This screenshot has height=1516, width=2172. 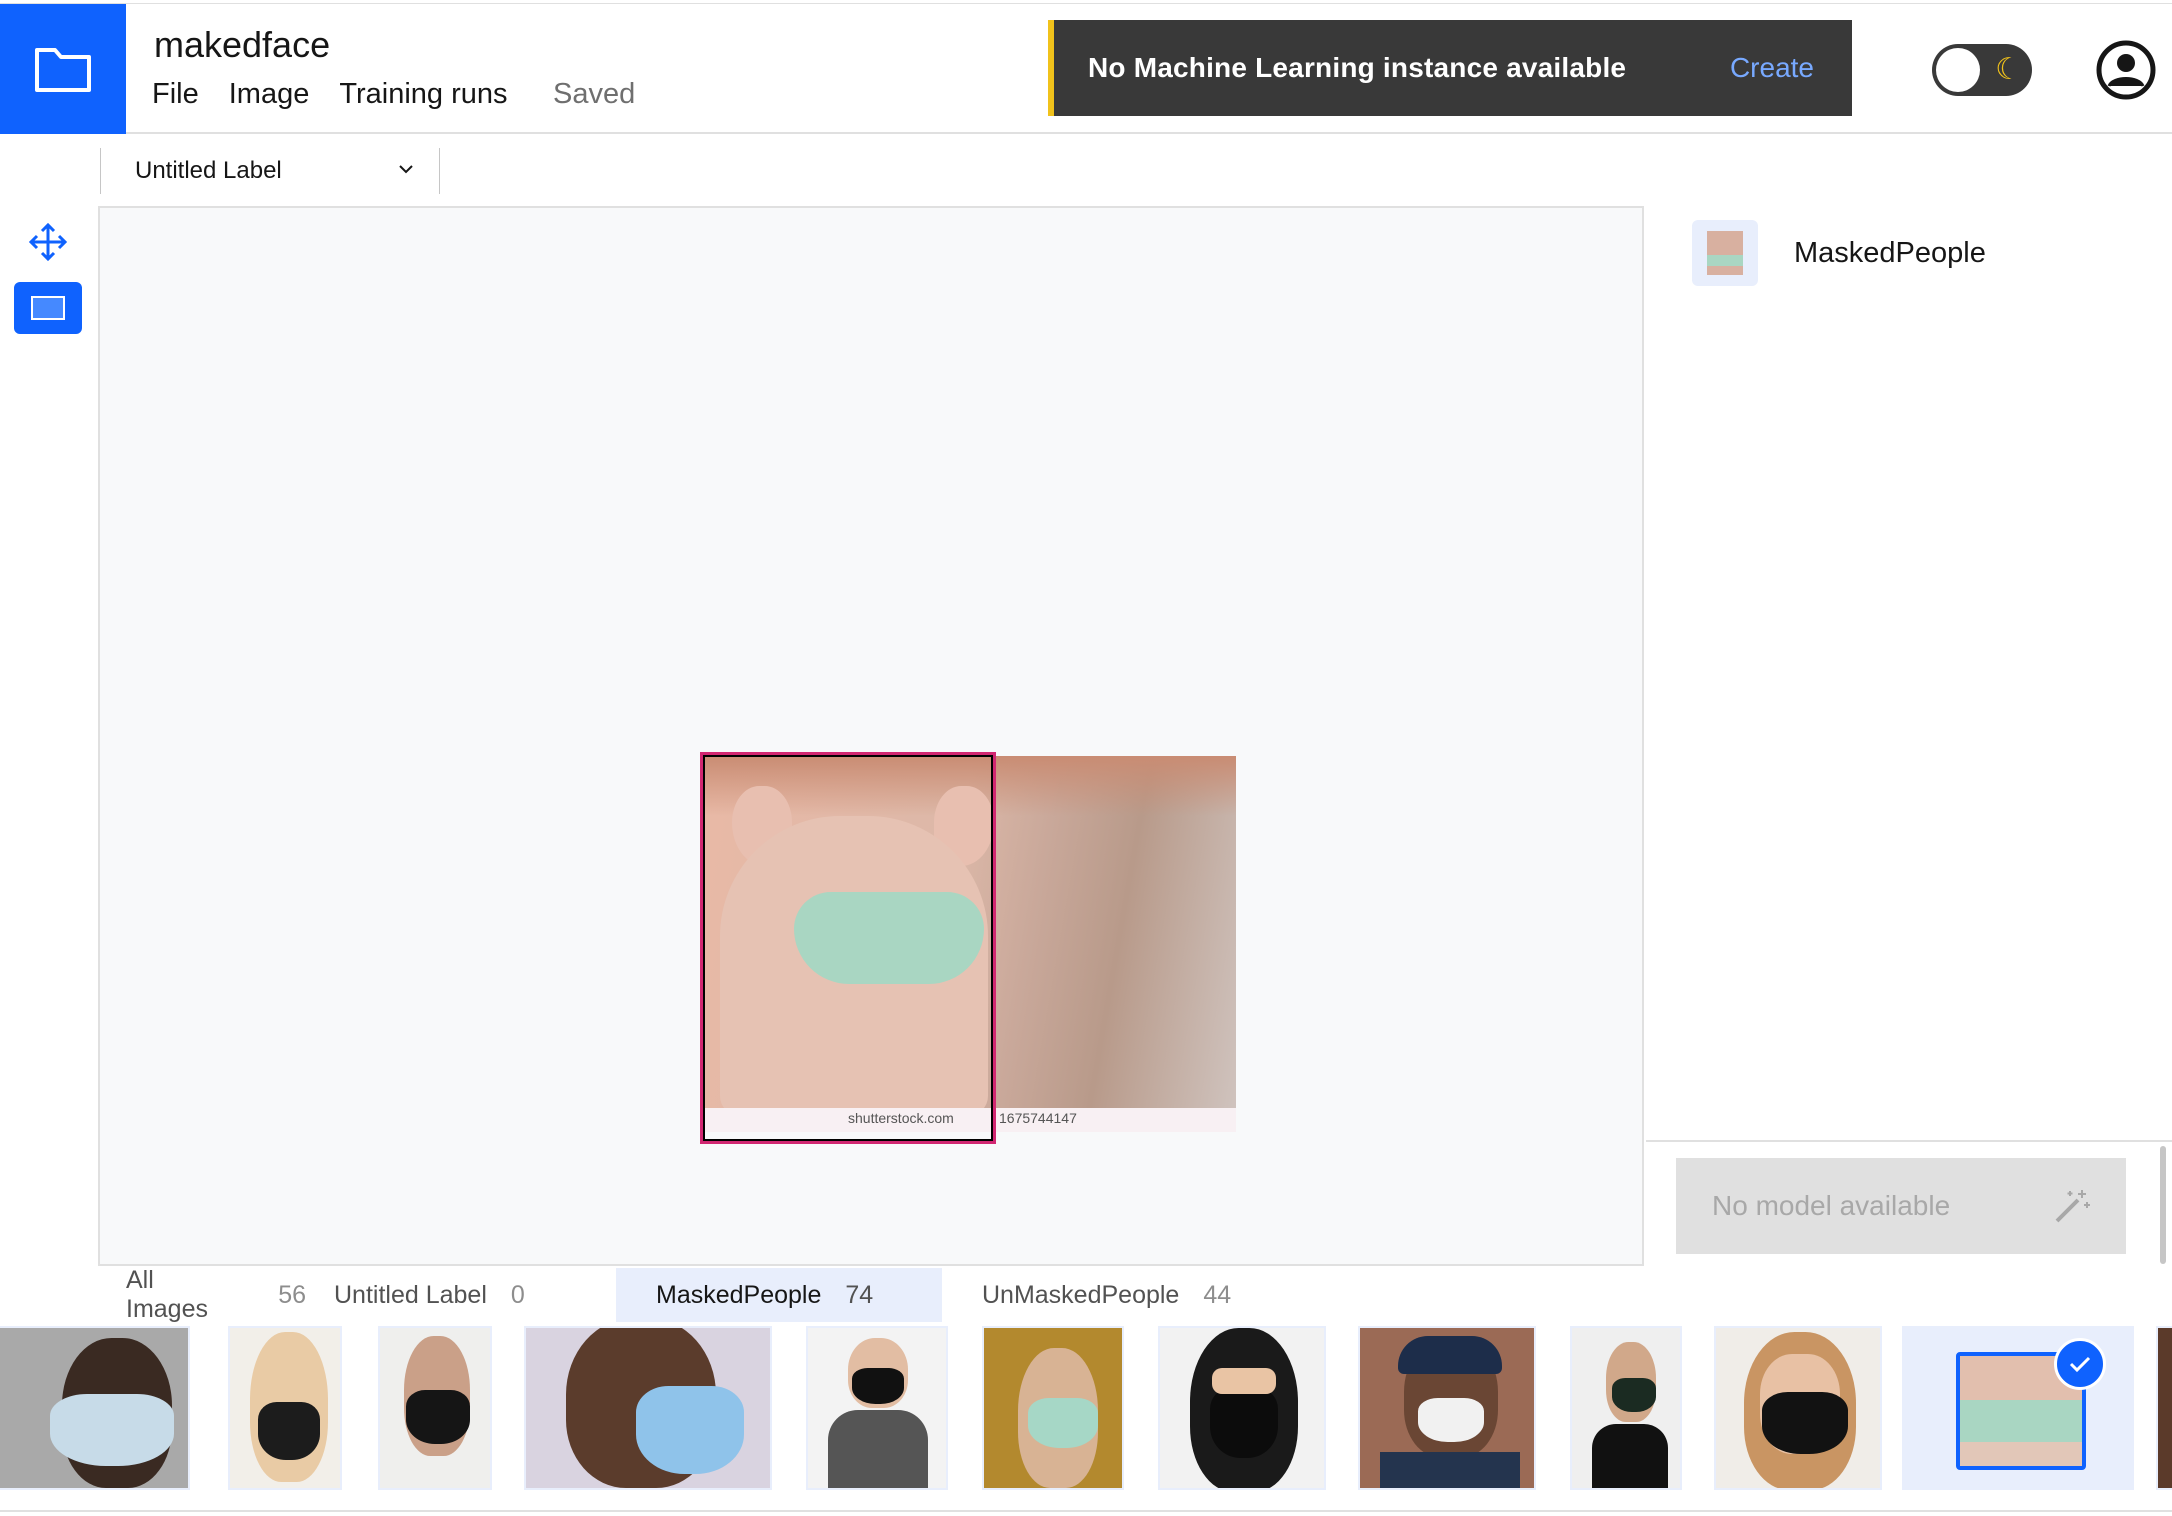 What do you see at coordinates (167, 1294) in the screenshot?
I see `tab-label: All Images` at bounding box center [167, 1294].